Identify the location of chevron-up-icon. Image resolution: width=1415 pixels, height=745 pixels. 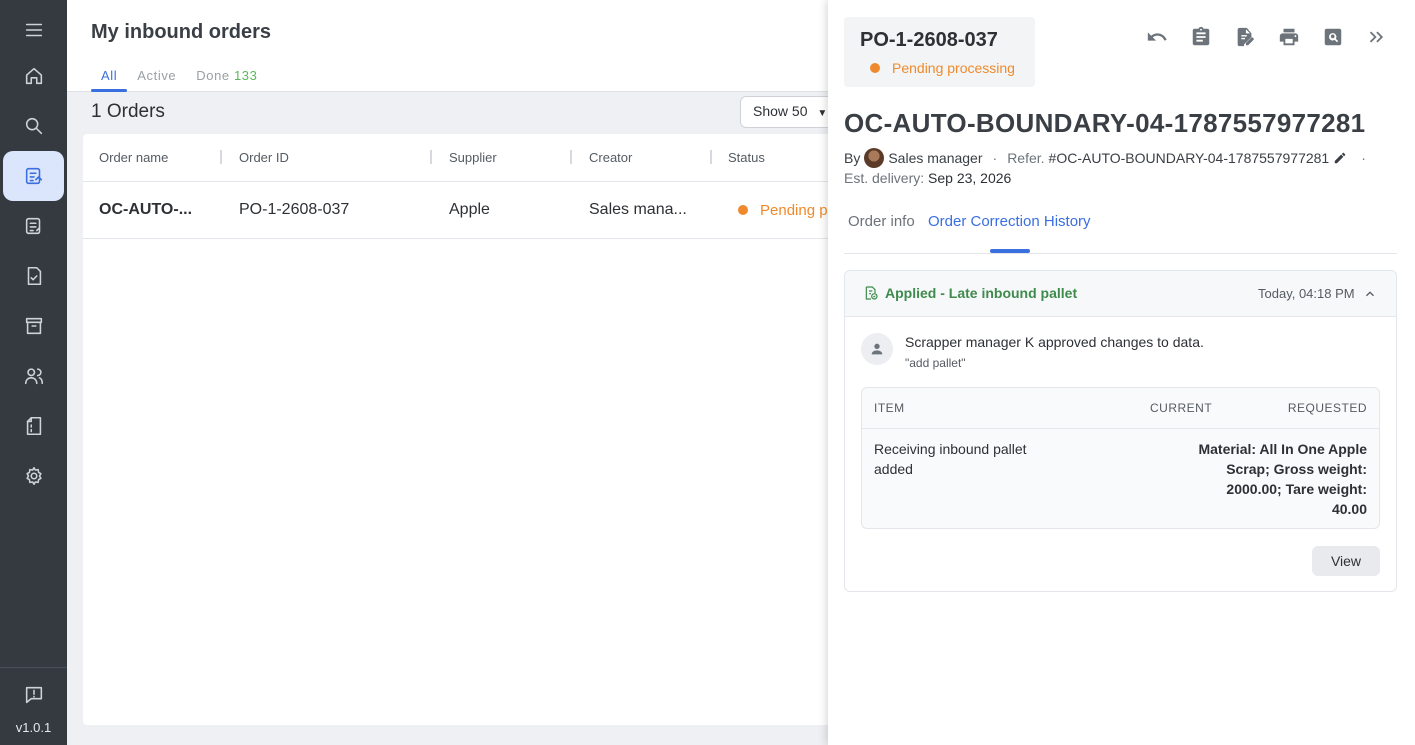
(1370, 294).